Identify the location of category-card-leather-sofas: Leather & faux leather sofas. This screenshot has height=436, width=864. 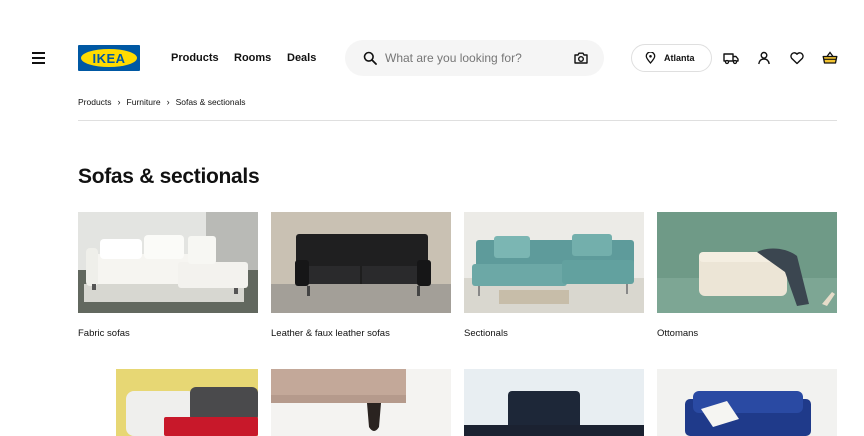
(361, 275).